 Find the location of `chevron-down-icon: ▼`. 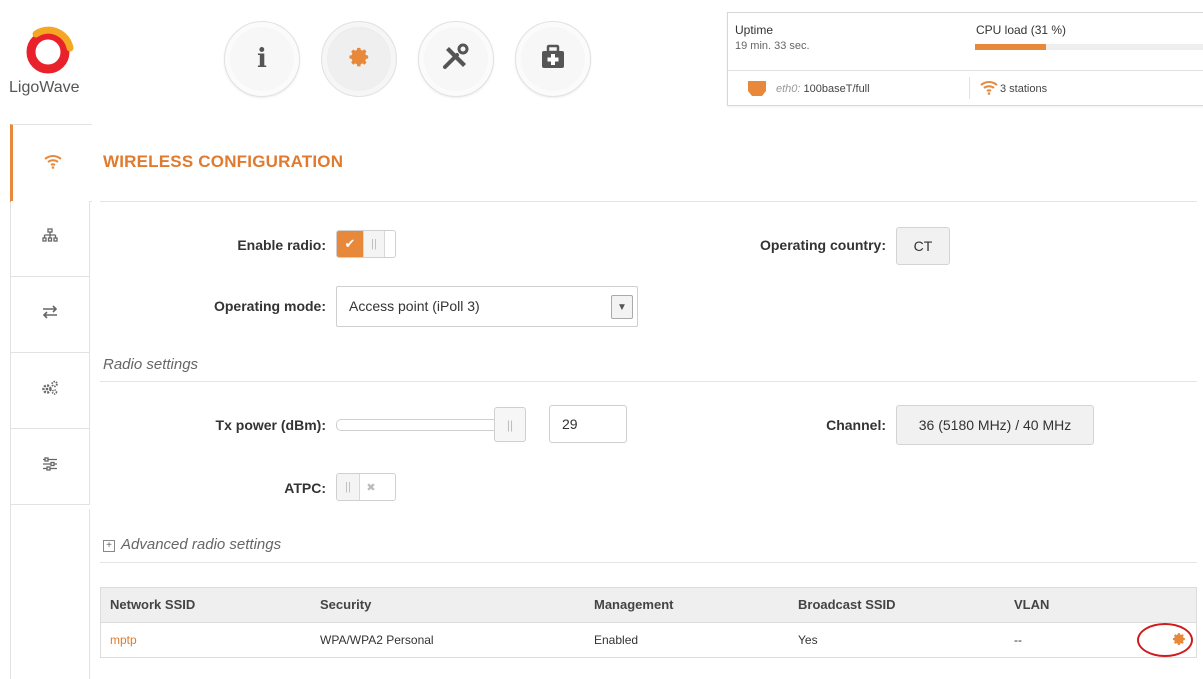

chevron-down-icon: ▼ is located at coordinates (622, 307).